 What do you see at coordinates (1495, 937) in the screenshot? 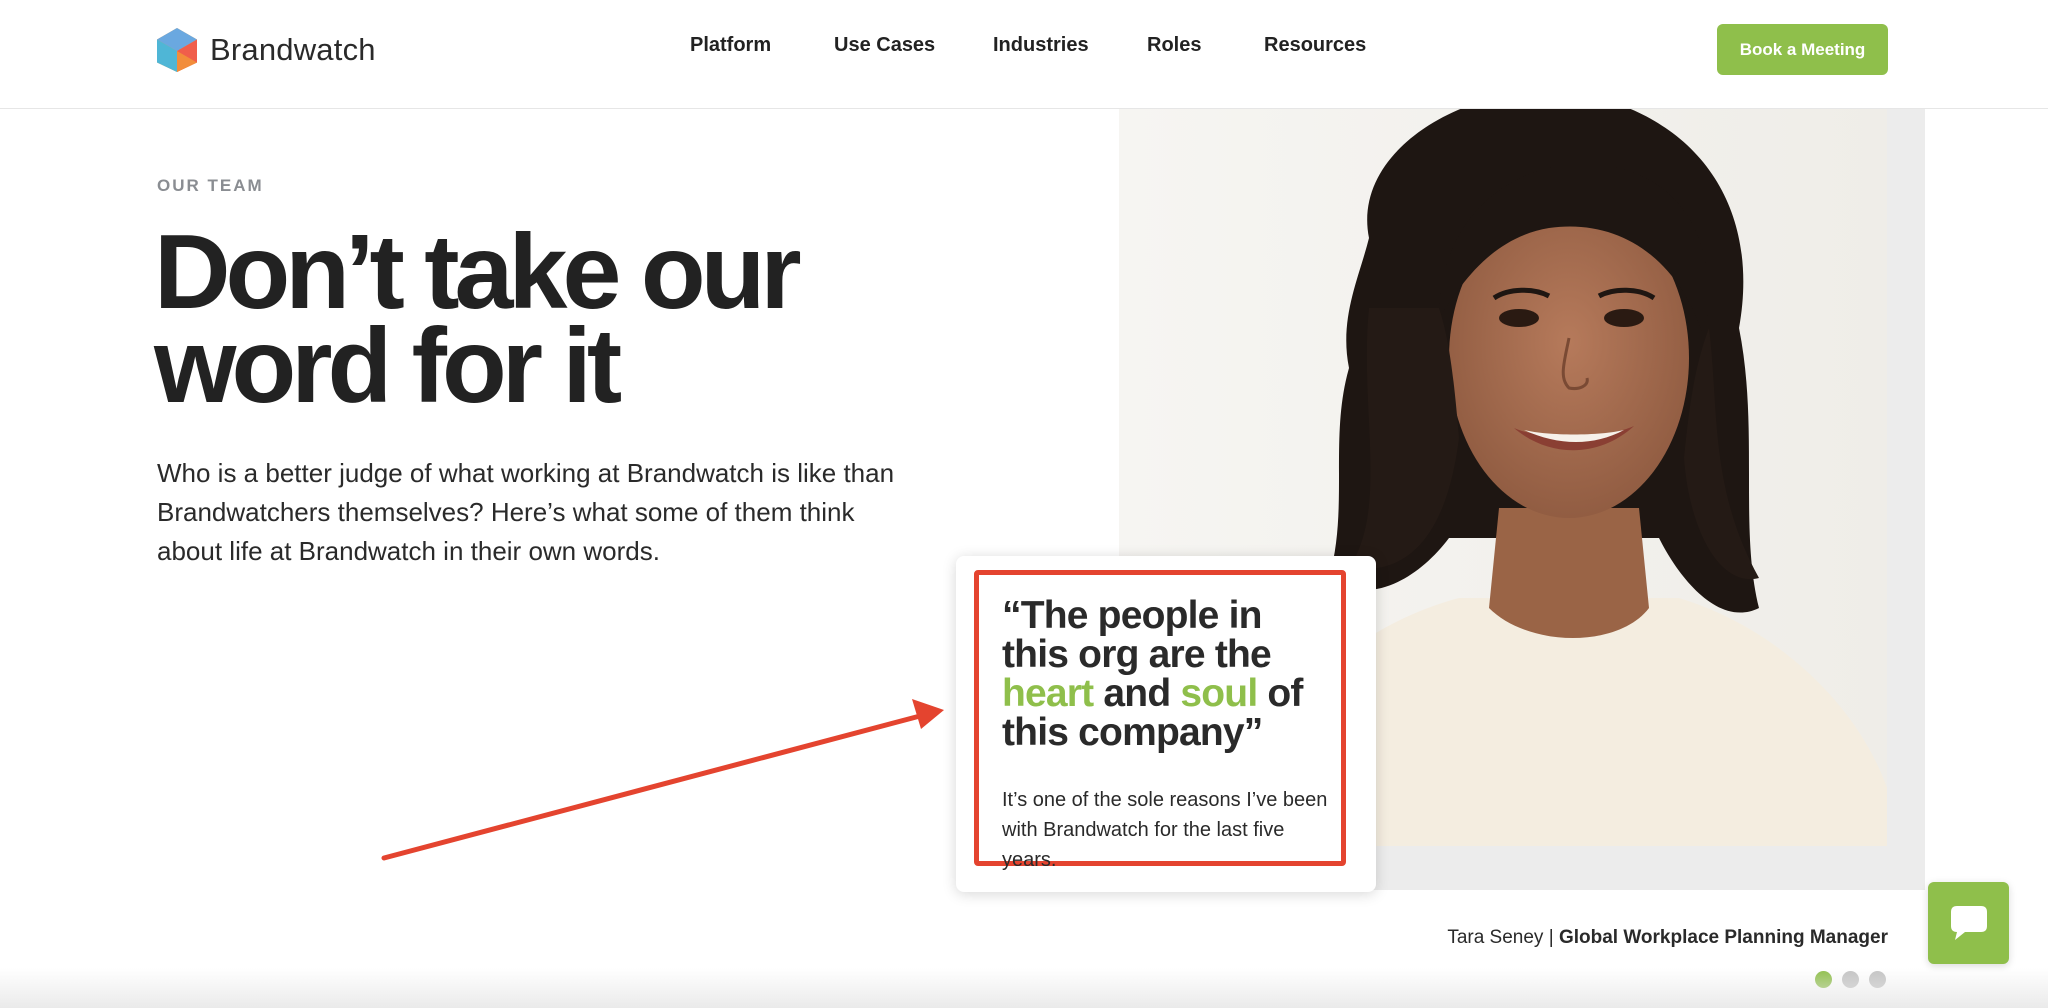
I see `attribution-name: Tara Seney` at bounding box center [1495, 937].